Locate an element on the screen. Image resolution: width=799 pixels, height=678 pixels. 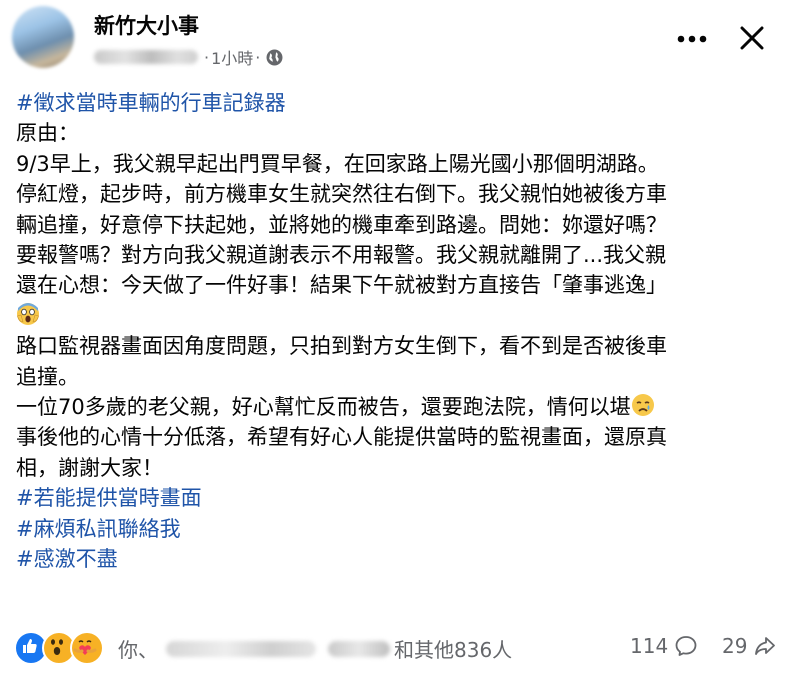
globe-icon is located at coordinates (274, 57).